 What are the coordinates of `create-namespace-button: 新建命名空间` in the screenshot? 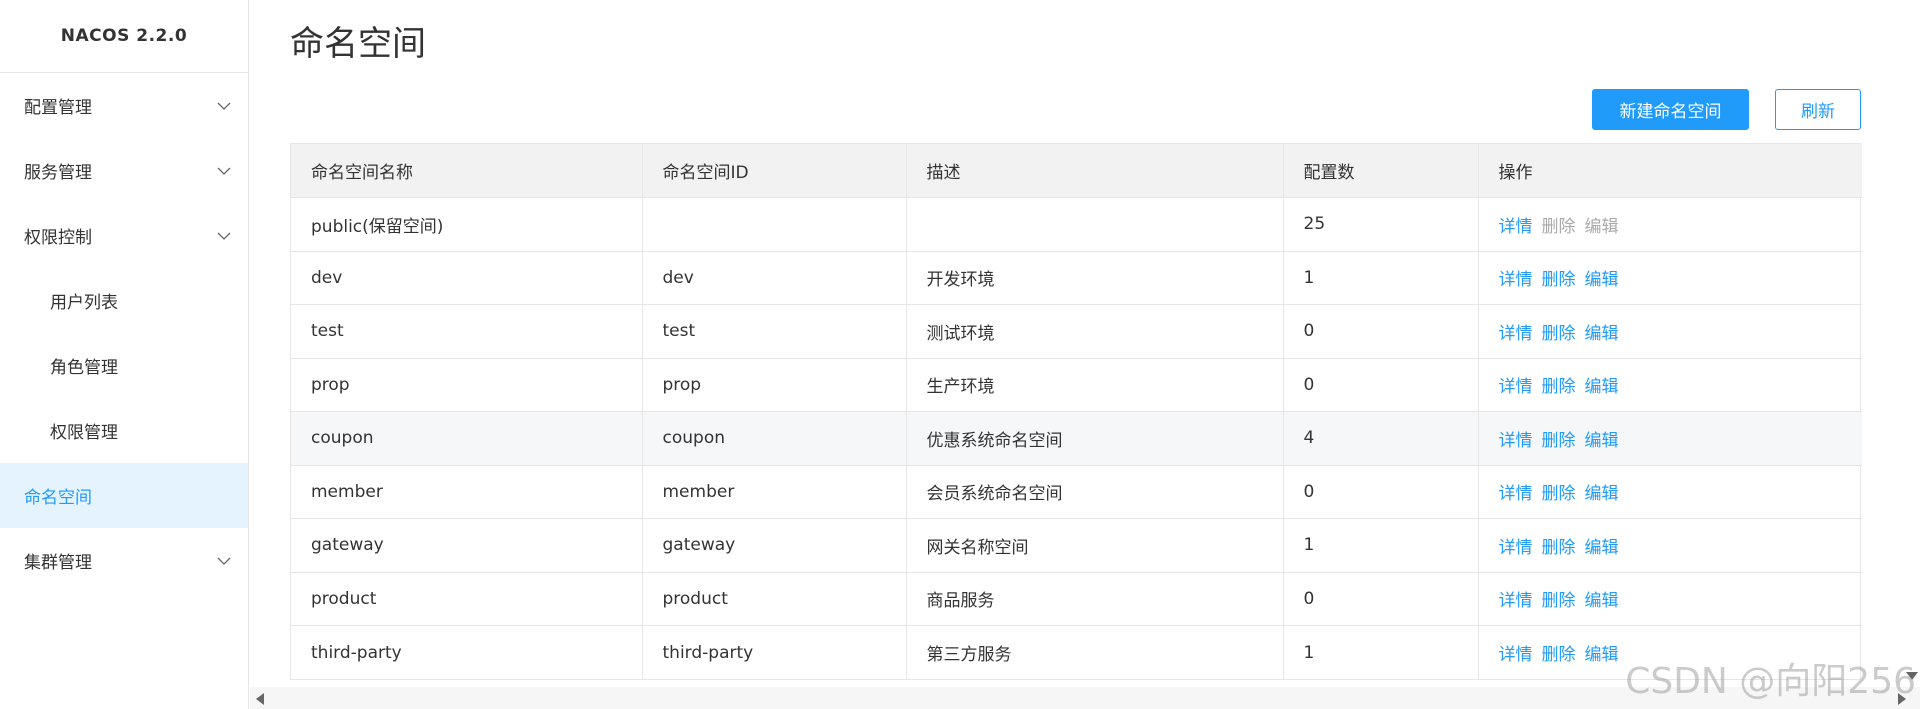 It's located at (1670, 109).